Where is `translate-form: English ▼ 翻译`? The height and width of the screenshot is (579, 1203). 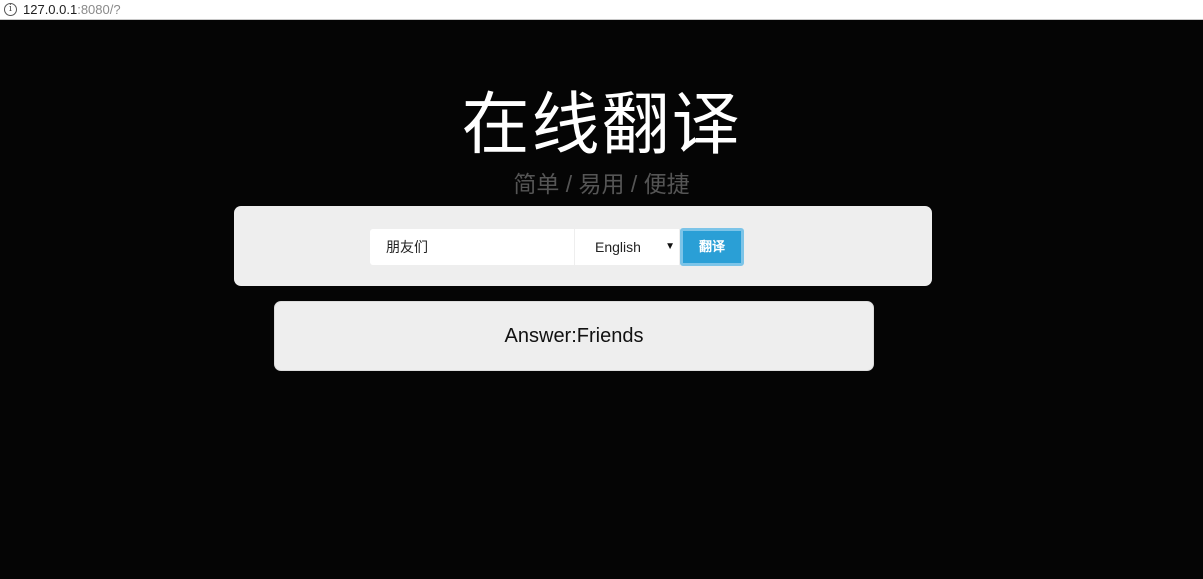
translate-form: English ▼ 翻译 is located at coordinates (583, 246).